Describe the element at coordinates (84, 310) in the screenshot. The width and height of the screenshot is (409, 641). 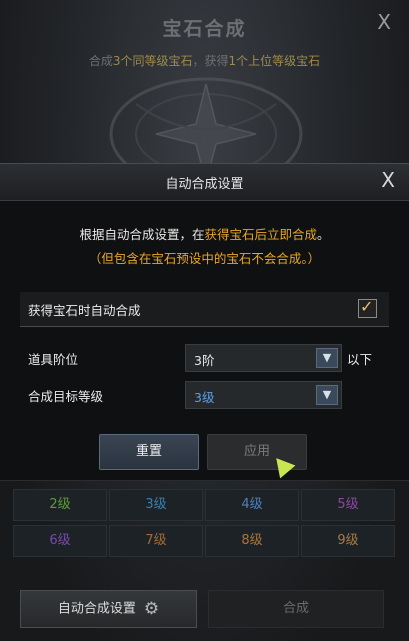
I see `auto-merge-label: 获得宝石时自动合成` at that location.